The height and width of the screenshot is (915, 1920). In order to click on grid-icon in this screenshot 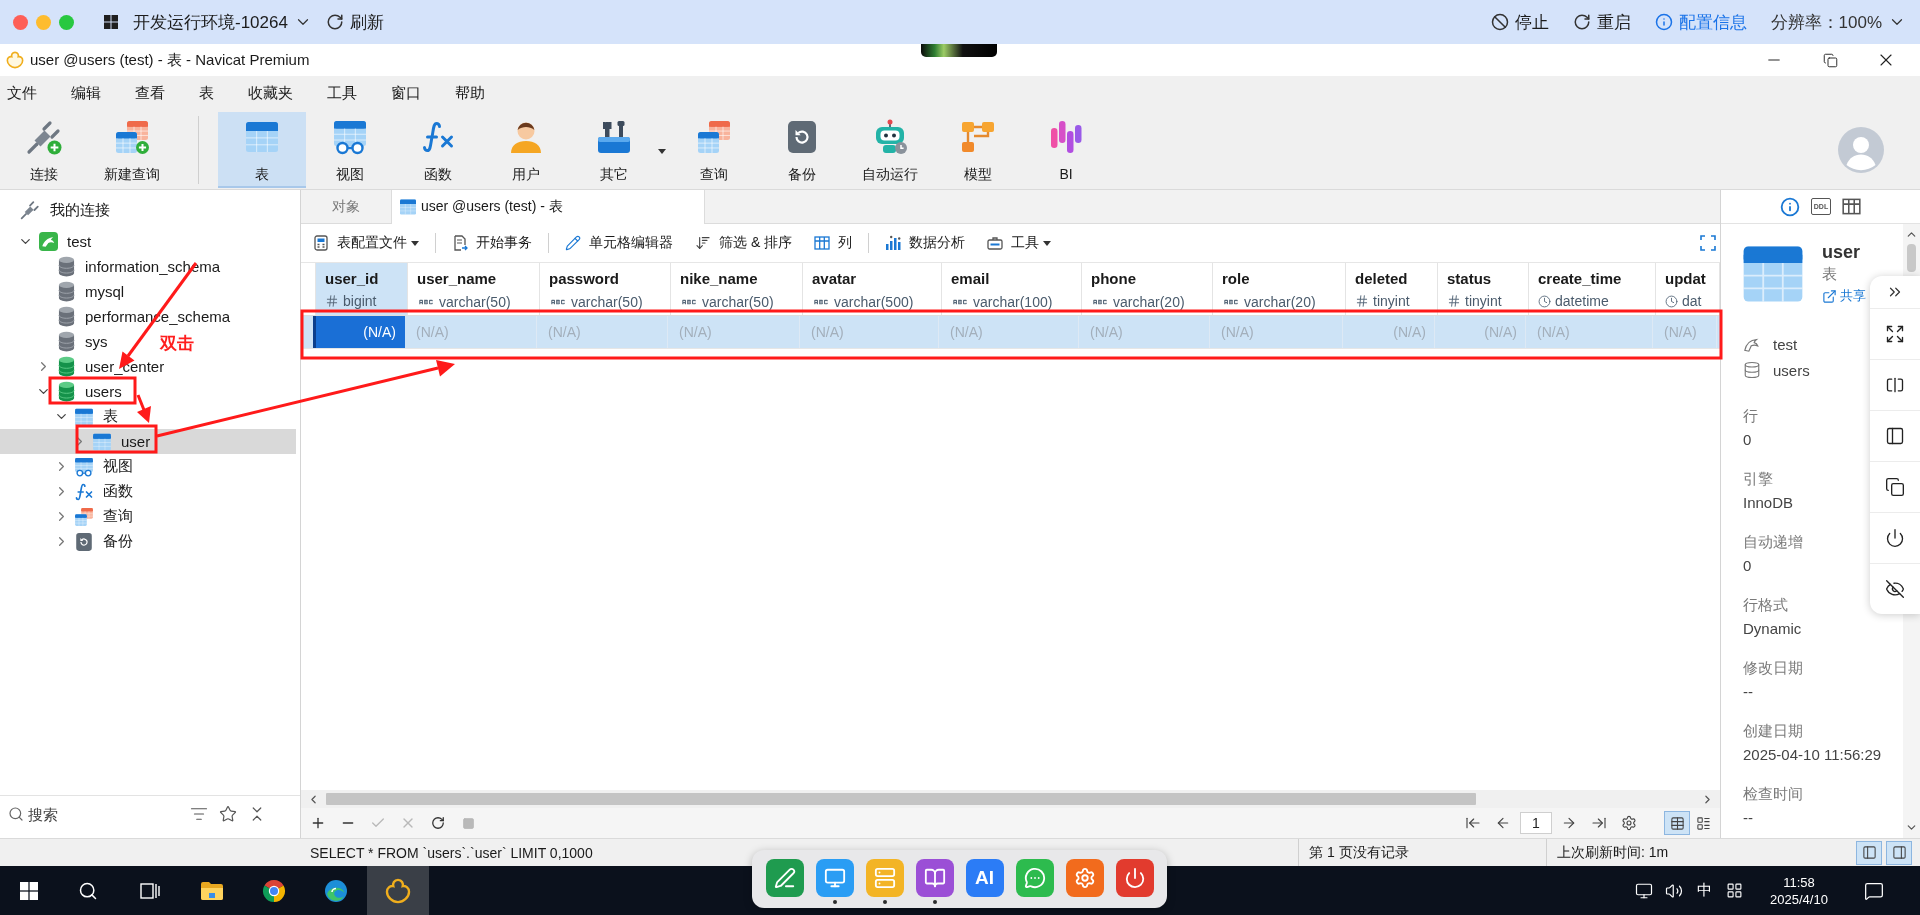, I will do `click(1734, 890)`.